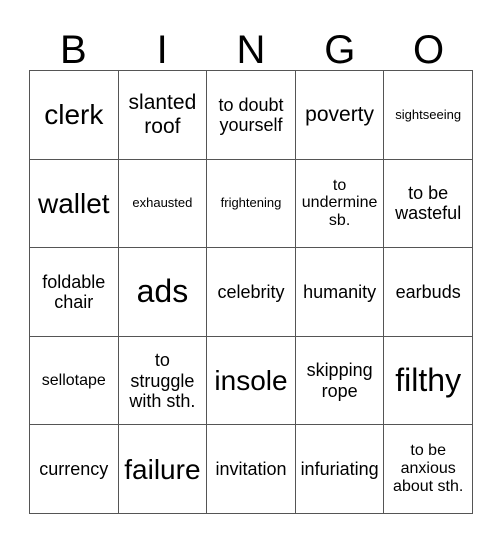 This screenshot has height=544, width=500. I want to click on bingo-cell-label: sightseeing, so click(428, 114).